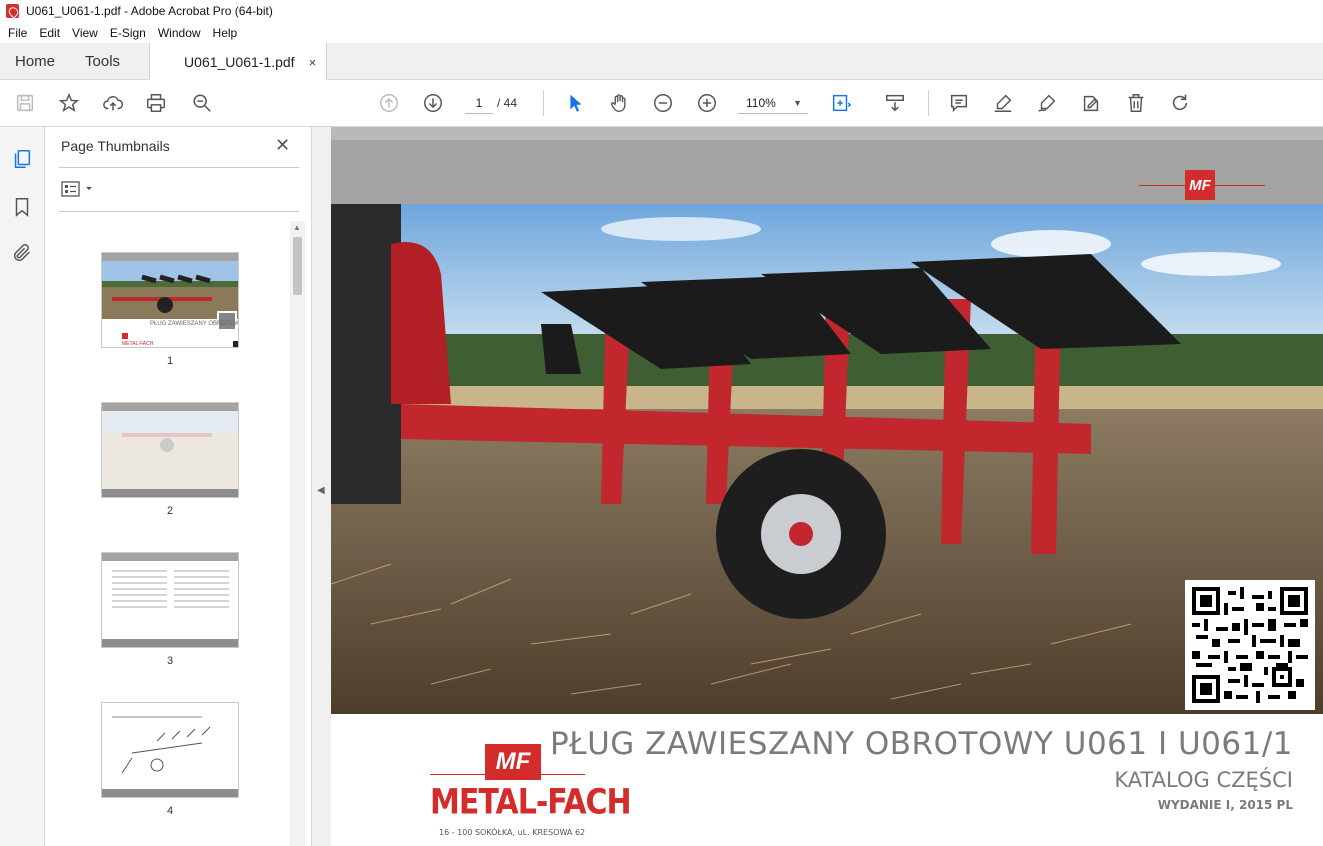  What do you see at coordinates (619, 103) in the screenshot?
I see `hand-icon` at bounding box center [619, 103].